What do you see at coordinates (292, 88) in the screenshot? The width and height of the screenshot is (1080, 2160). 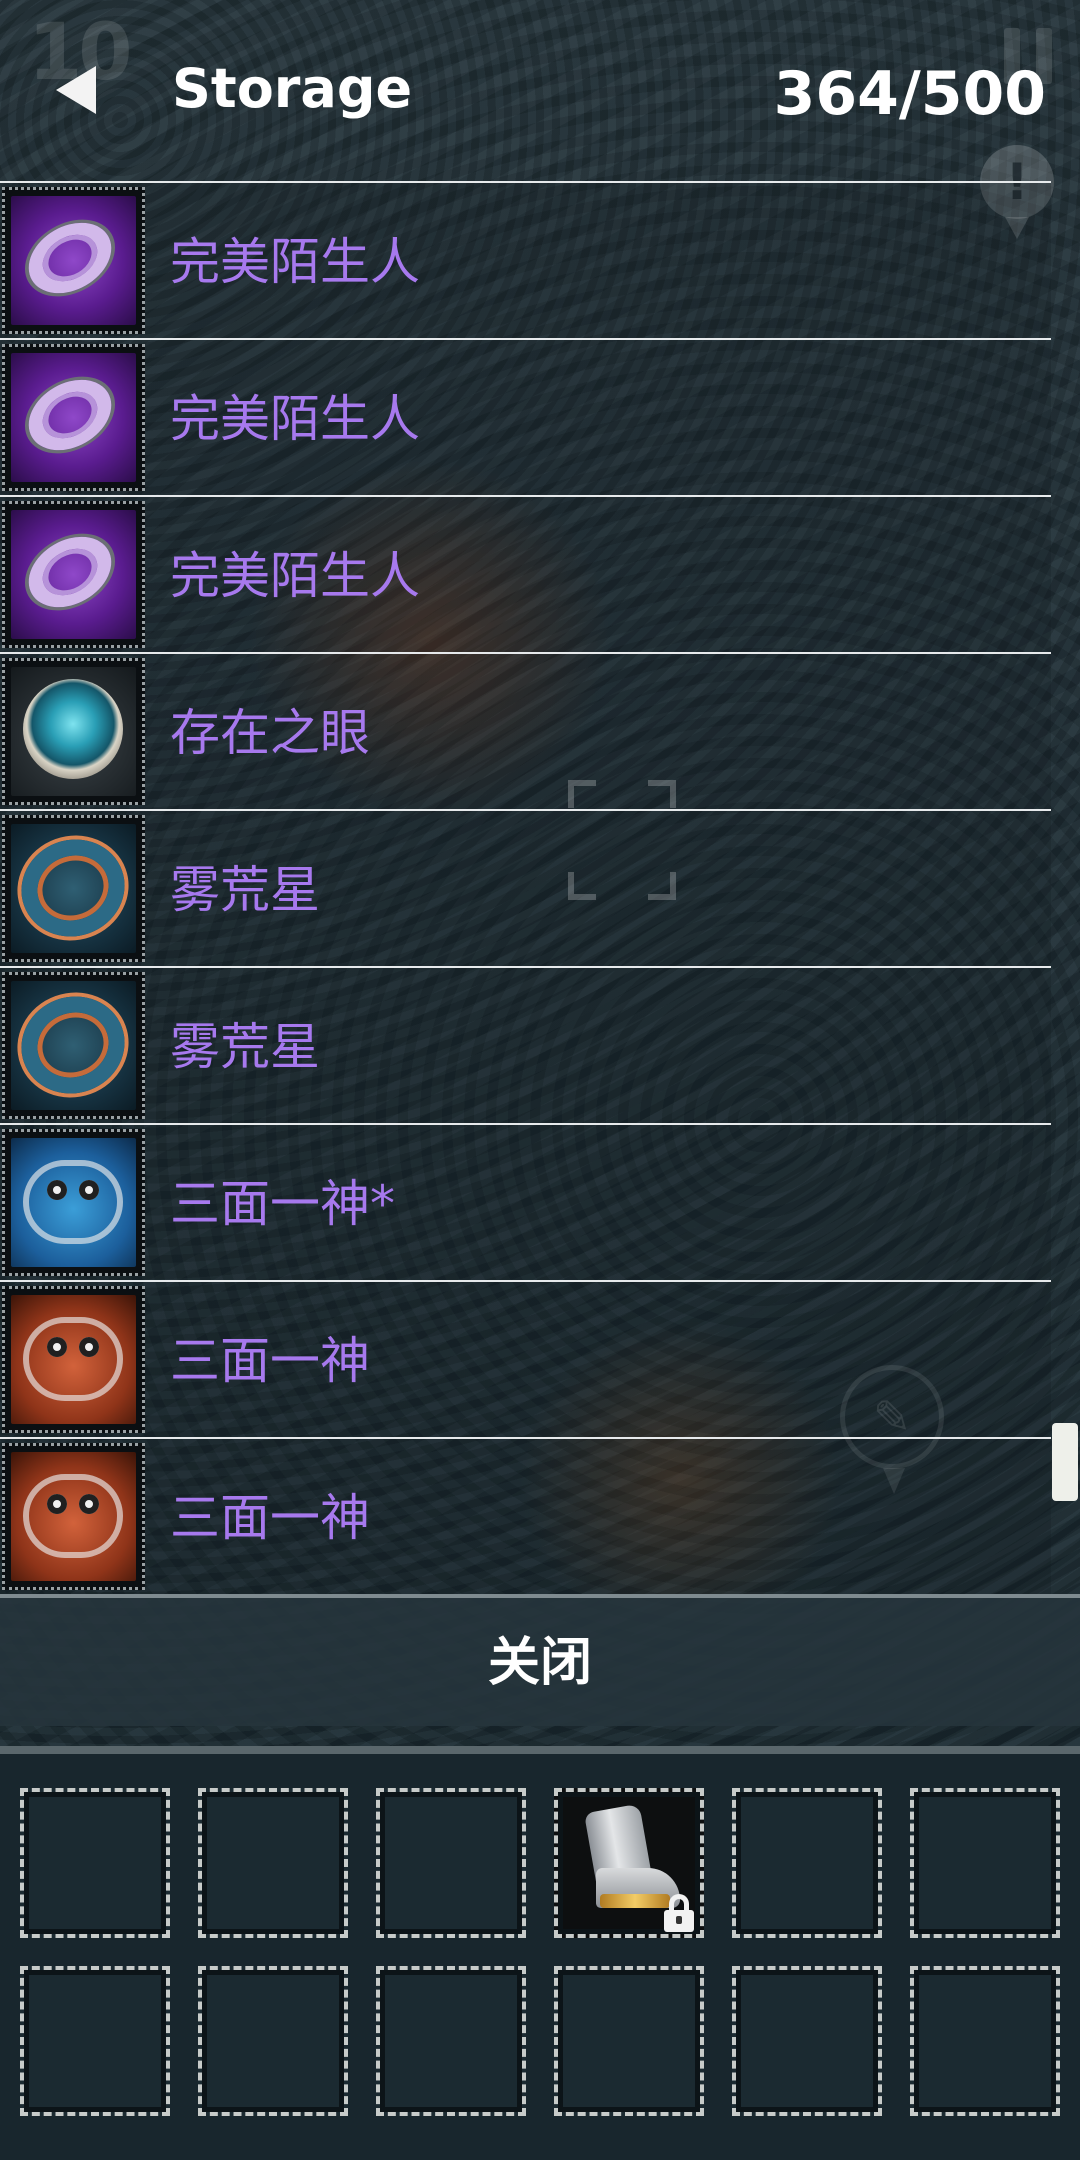 I see `page-title: Storage` at bounding box center [292, 88].